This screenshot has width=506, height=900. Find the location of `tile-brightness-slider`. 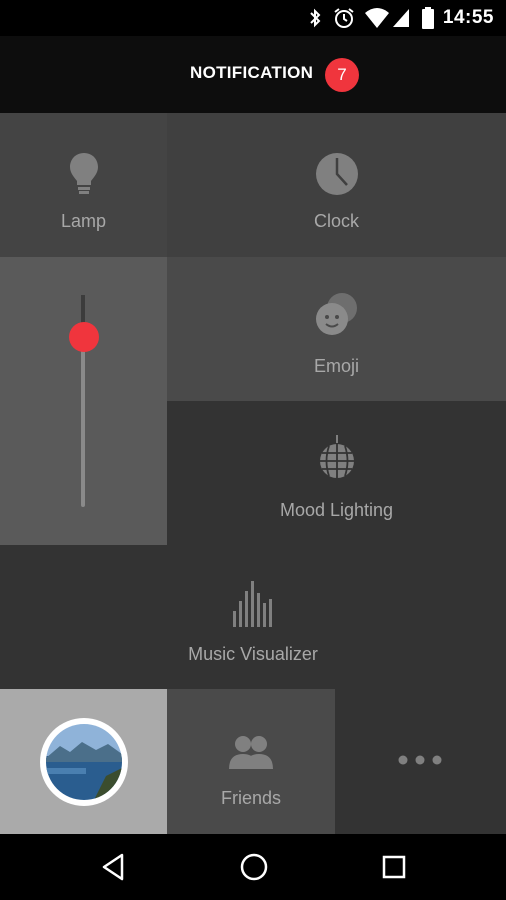

tile-brightness-slider is located at coordinates (83, 401).